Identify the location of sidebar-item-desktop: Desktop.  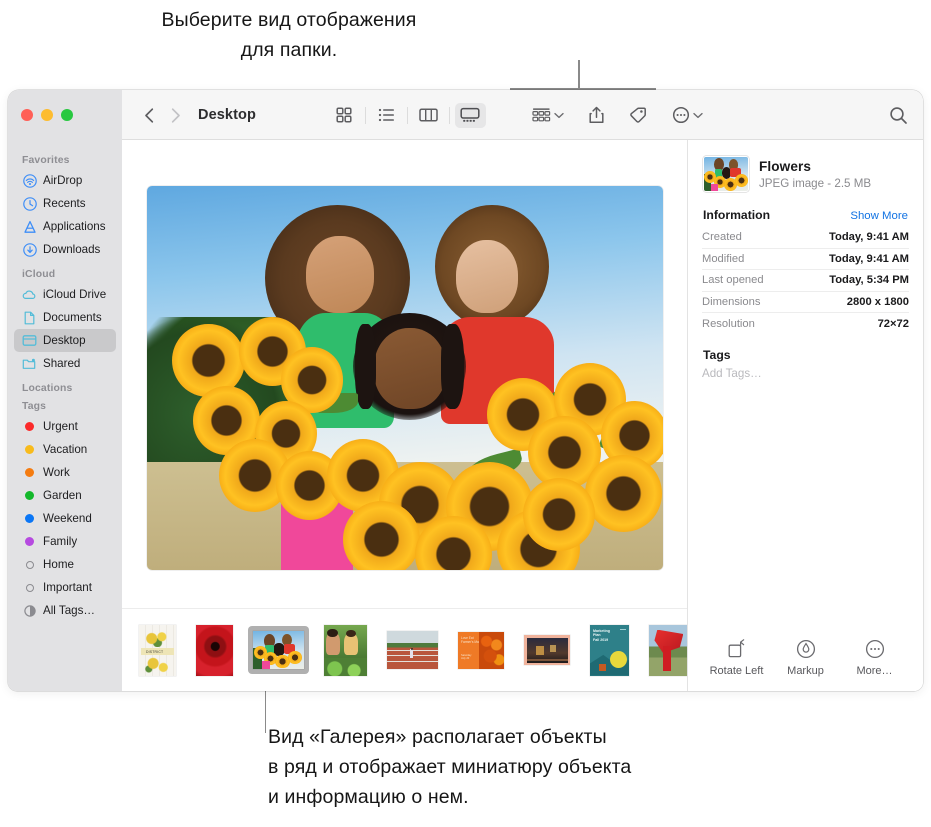
(65, 340).